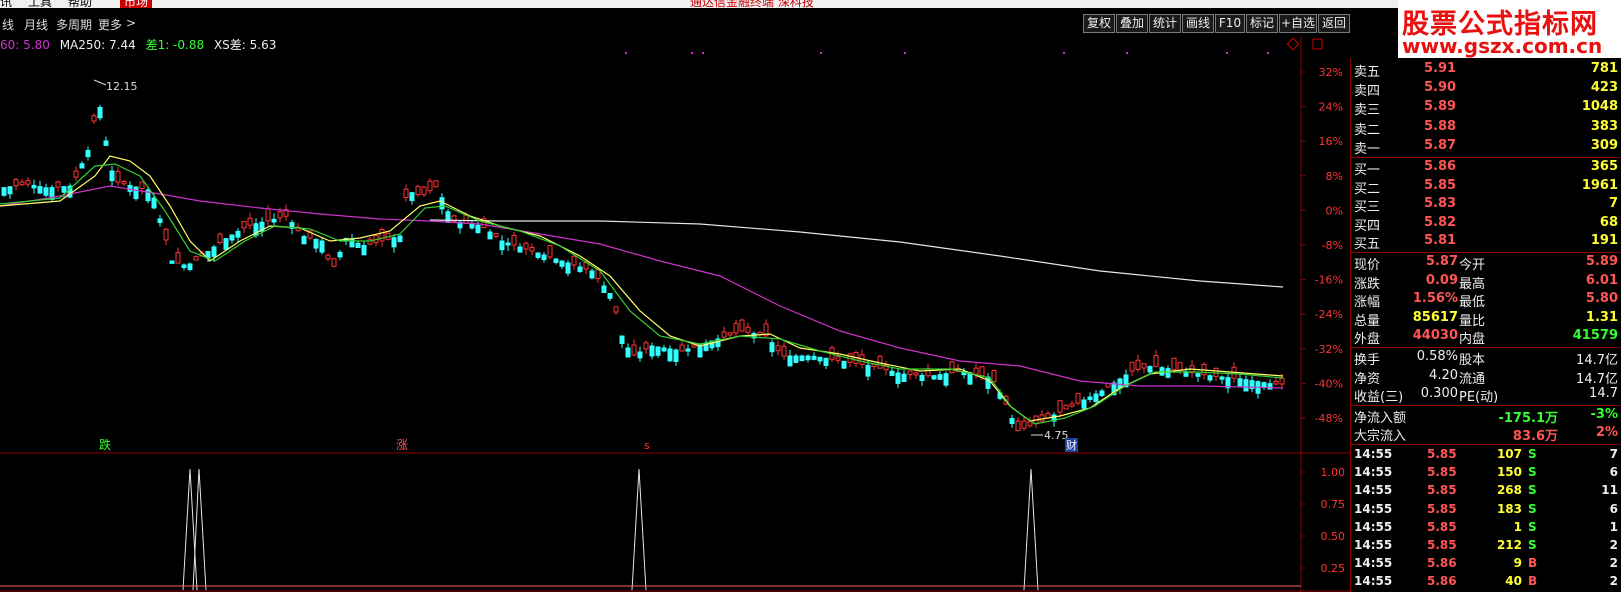 This screenshot has height=592, width=1621. What do you see at coordinates (1440, 185) in the screenshot?
I see `bid-price: 5.85` at bounding box center [1440, 185].